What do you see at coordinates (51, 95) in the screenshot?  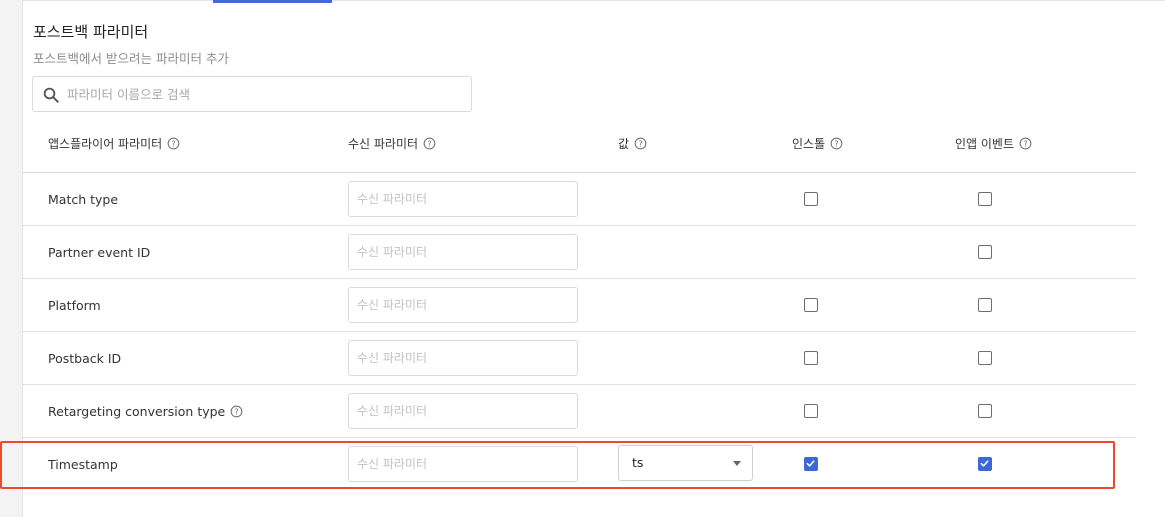 I see `search-icon` at bounding box center [51, 95].